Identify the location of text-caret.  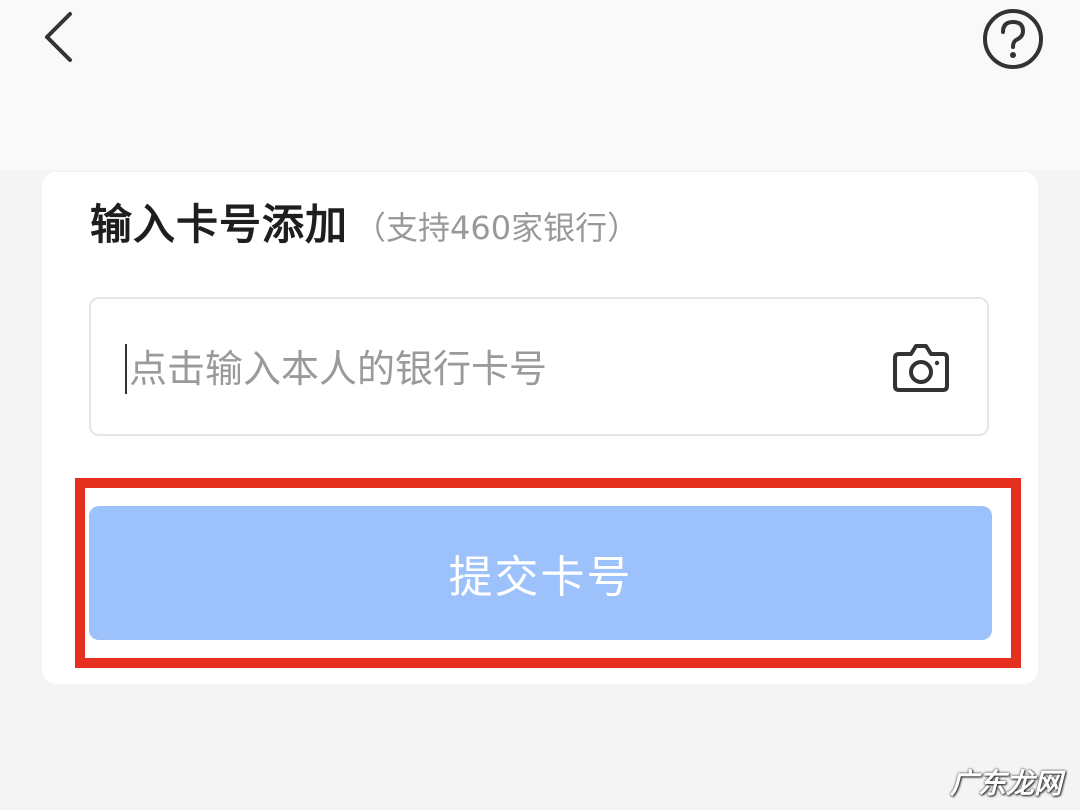
(126, 369).